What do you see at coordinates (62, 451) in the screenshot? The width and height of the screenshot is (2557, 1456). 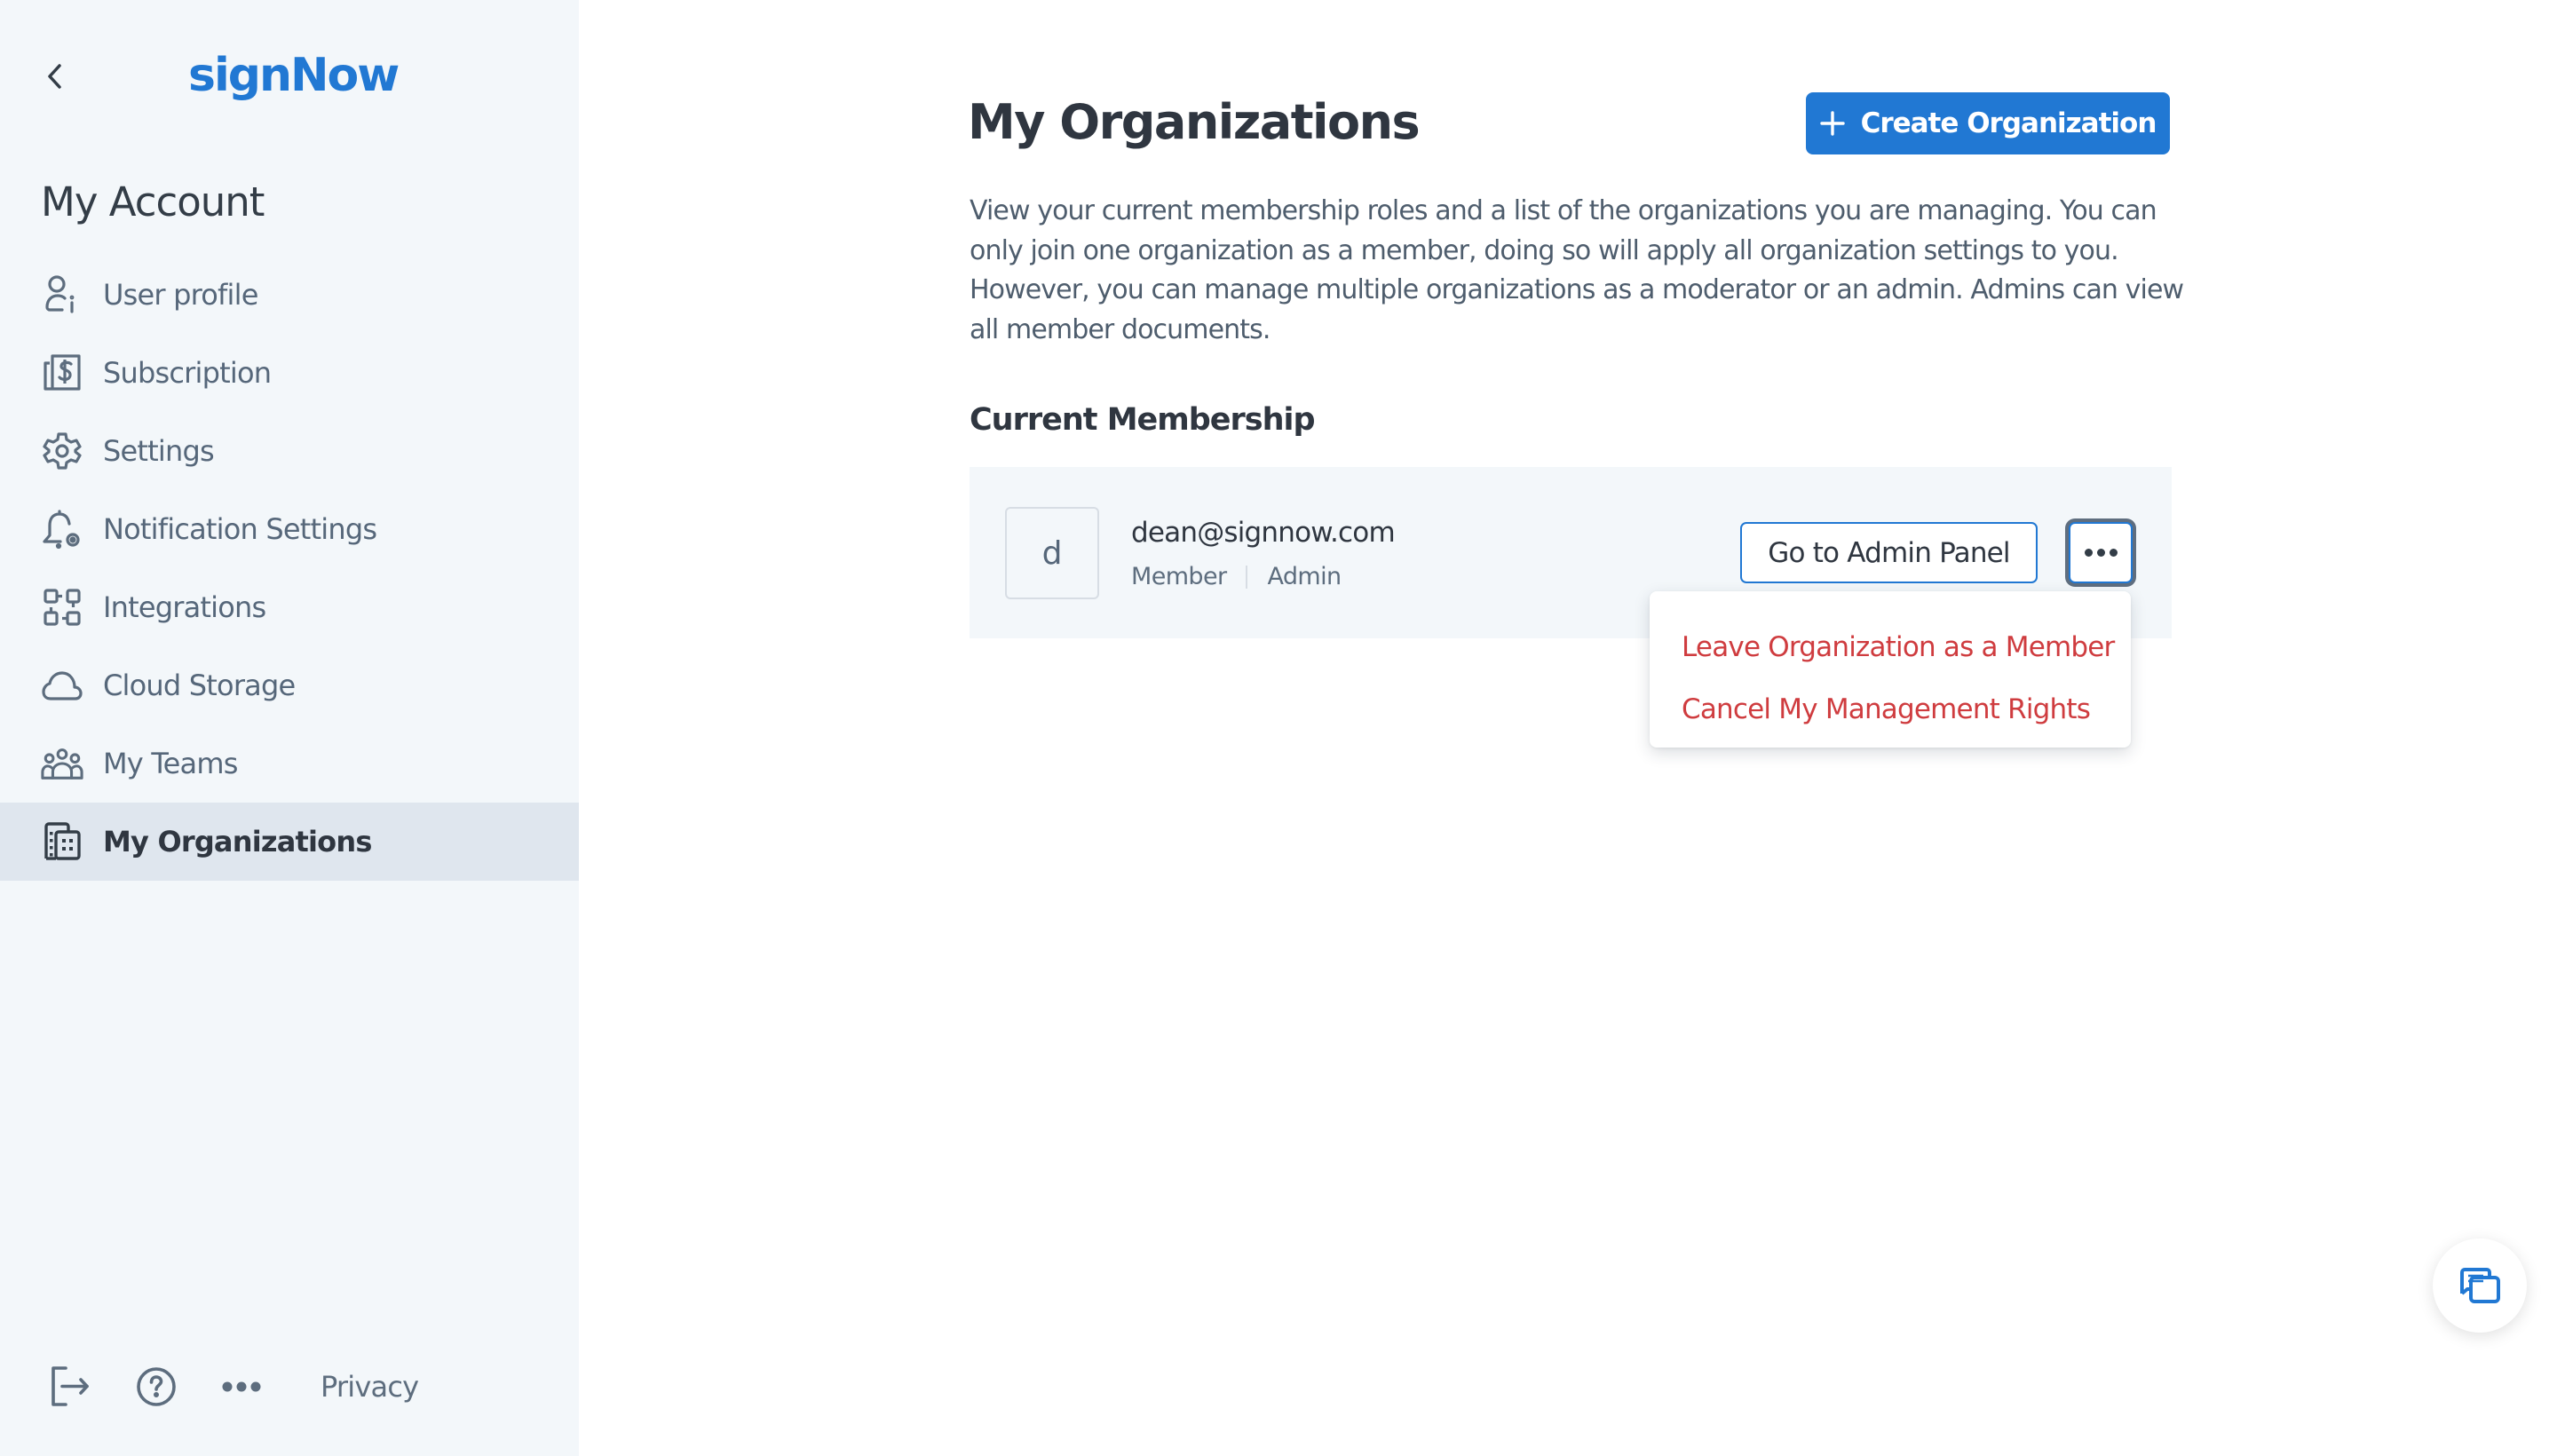 I see `gear-icon` at bounding box center [62, 451].